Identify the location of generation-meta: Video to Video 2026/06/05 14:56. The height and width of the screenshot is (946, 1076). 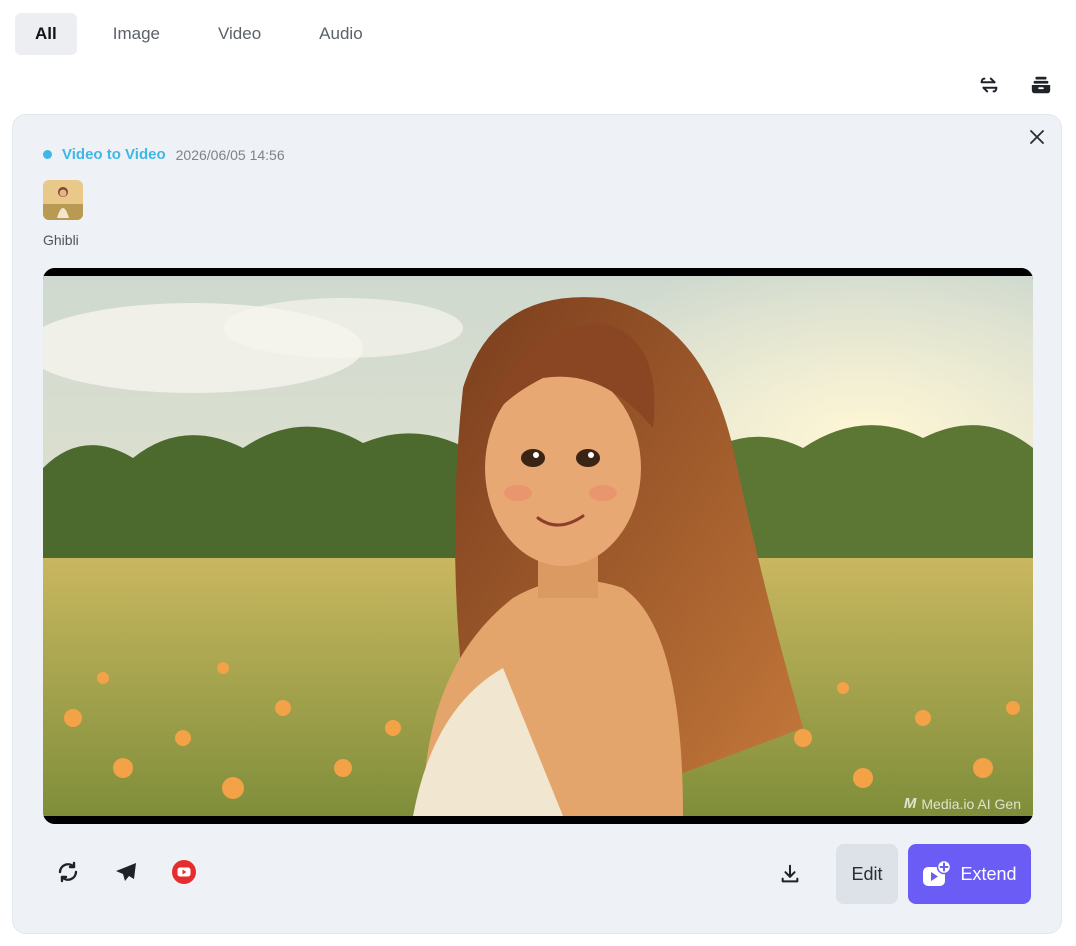
(164, 154).